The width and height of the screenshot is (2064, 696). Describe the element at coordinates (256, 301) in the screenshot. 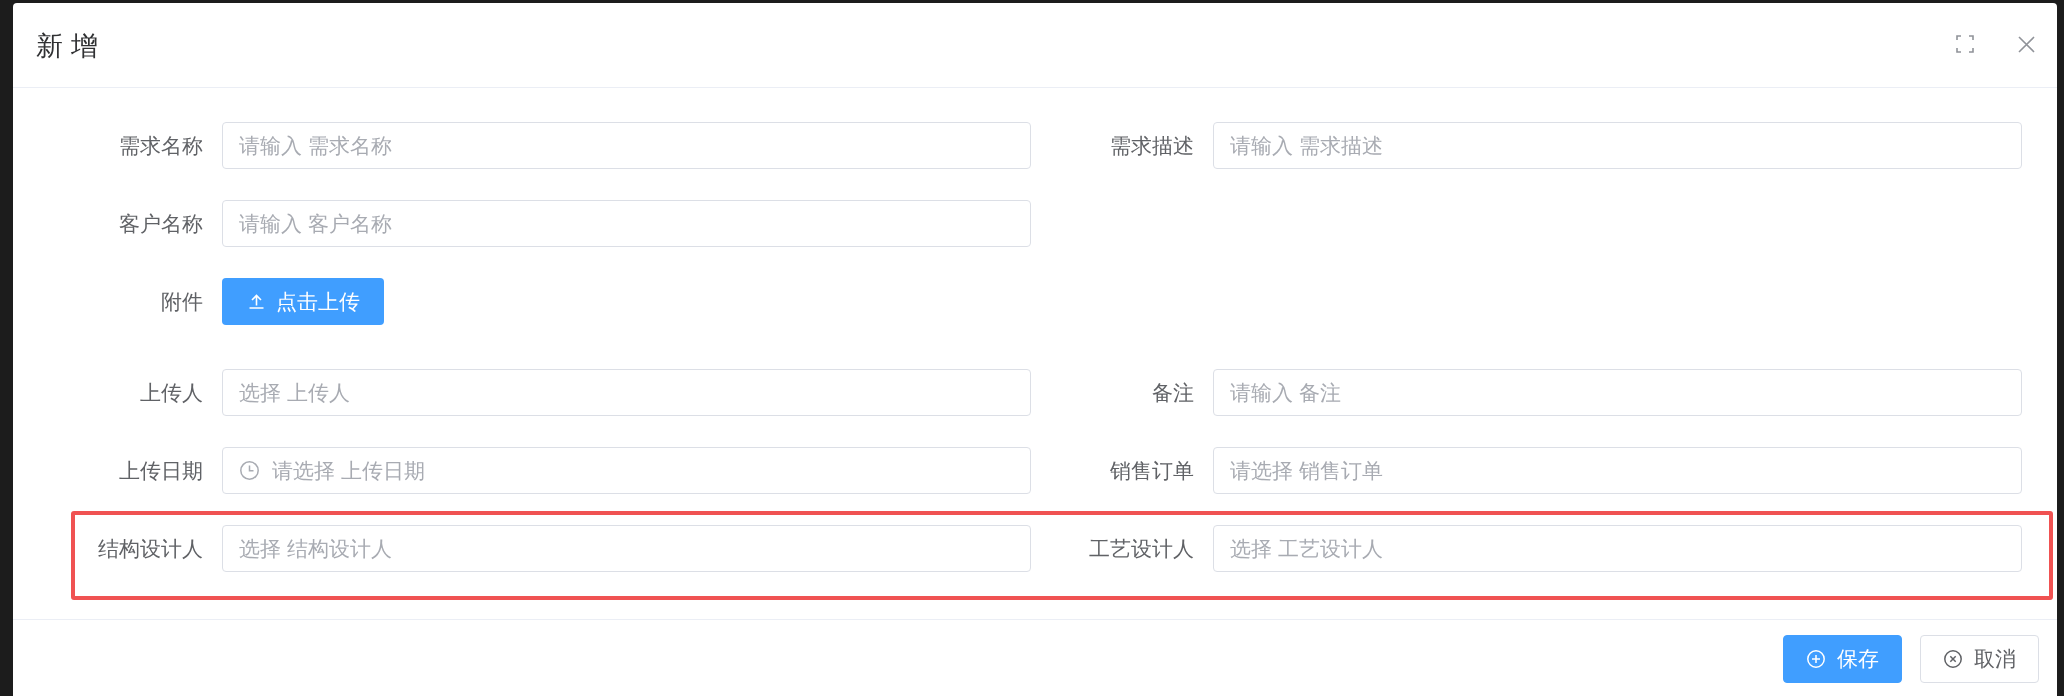

I see `upload-icon` at that location.